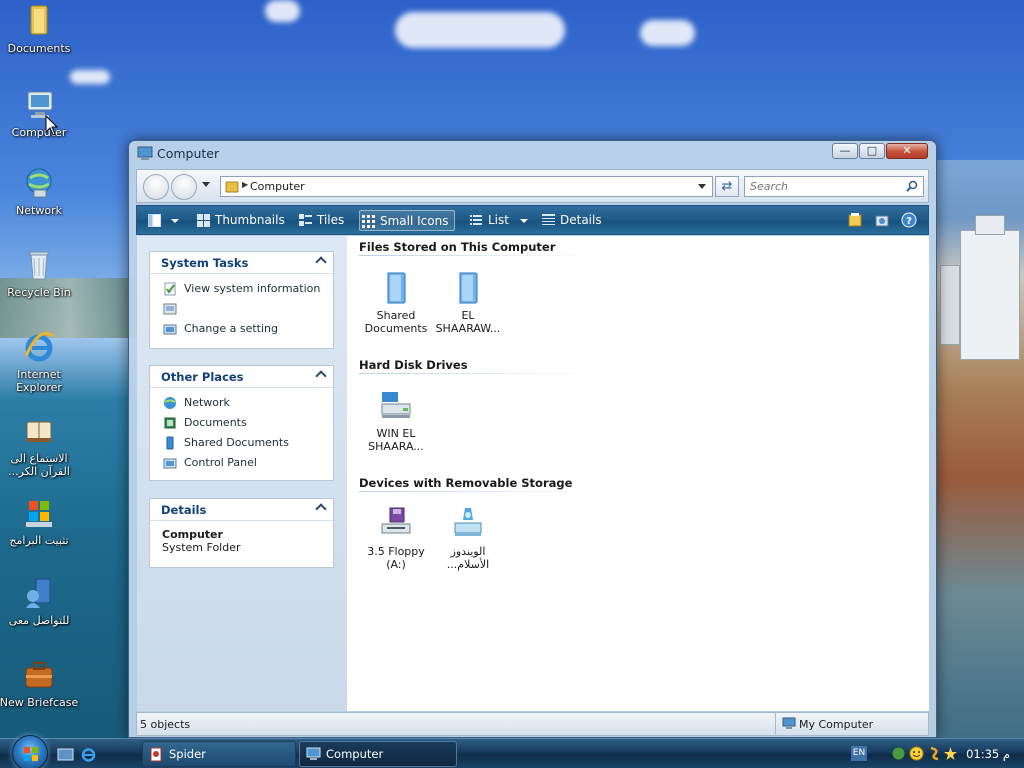 Image resolution: width=1024 pixels, height=768 pixels. What do you see at coordinates (855, 220) in the screenshot?
I see `organize-icon` at bounding box center [855, 220].